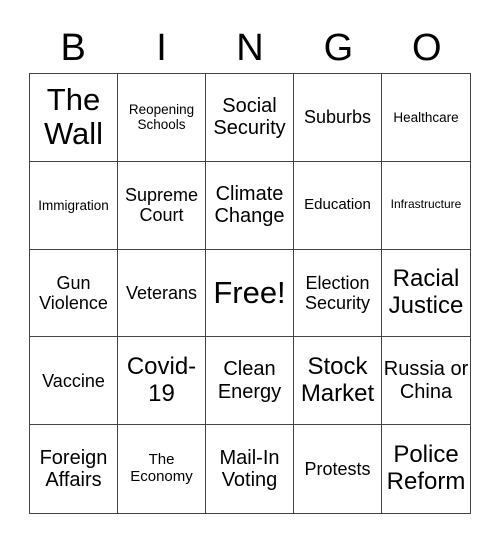  What do you see at coordinates (338, 381) in the screenshot?
I see `bingo-cell: Stock Market` at bounding box center [338, 381].